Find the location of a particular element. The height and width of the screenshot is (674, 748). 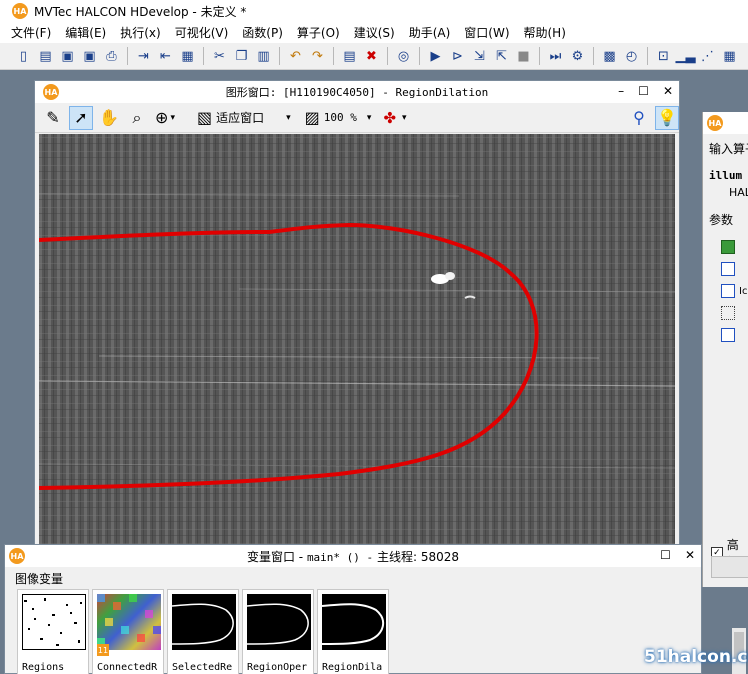

regions-preview is located at coordinates (54, 622).